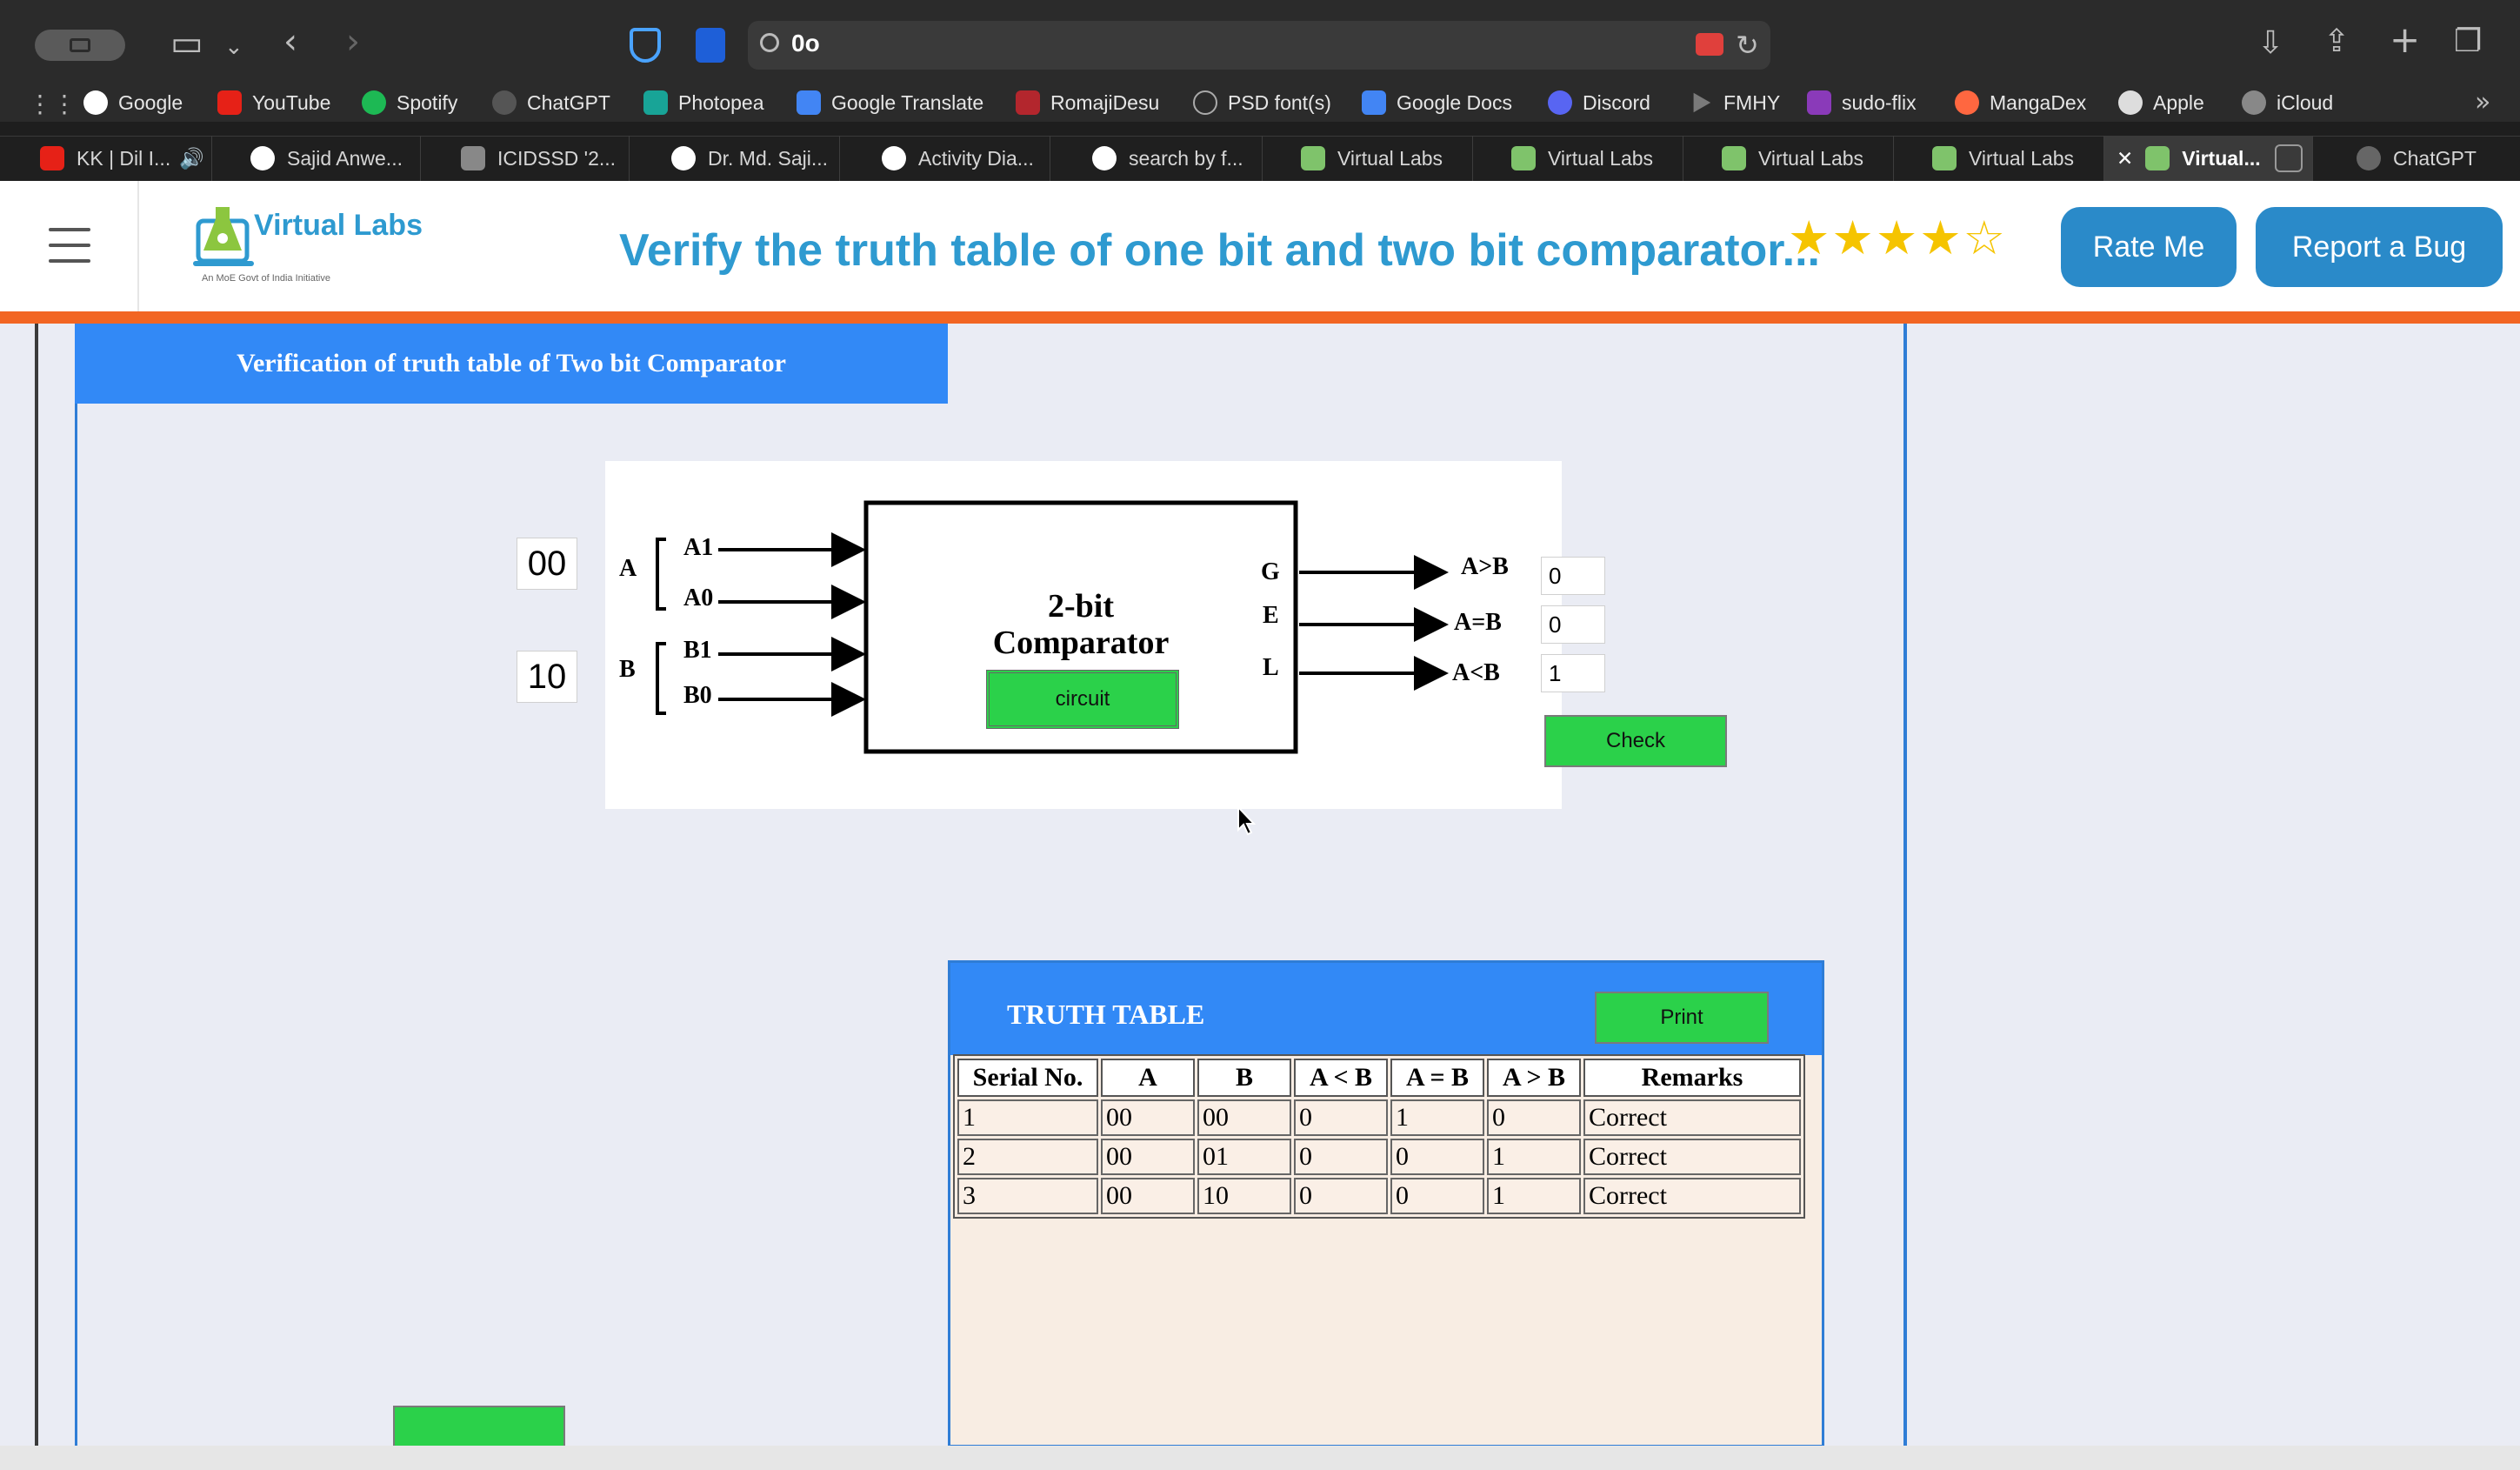  What do you see at coordinates (890, 103) in the screenshot?
I see `bookmark-google-translate: Google Translate` at bounding box center [890, 103].